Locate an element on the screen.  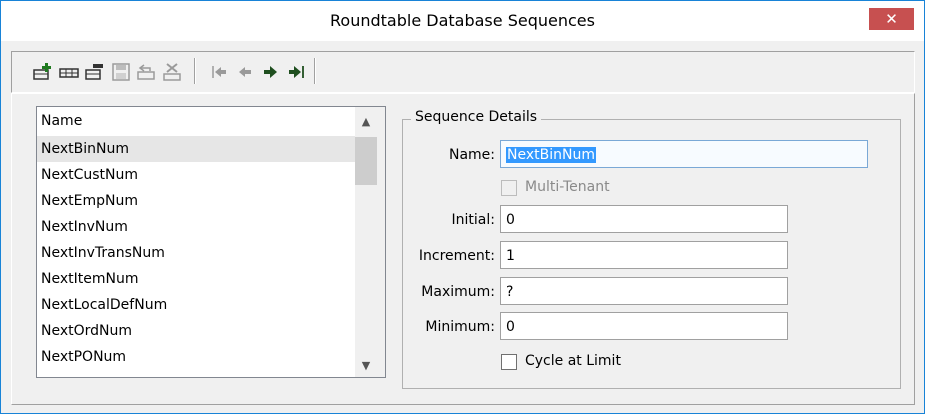
copy-icon is located at coordinates (69, 72).